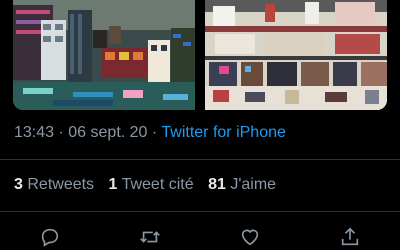 The image size is (400, 250). I want to click on tweet-date: 06 sept. 20, so click(108, 132).